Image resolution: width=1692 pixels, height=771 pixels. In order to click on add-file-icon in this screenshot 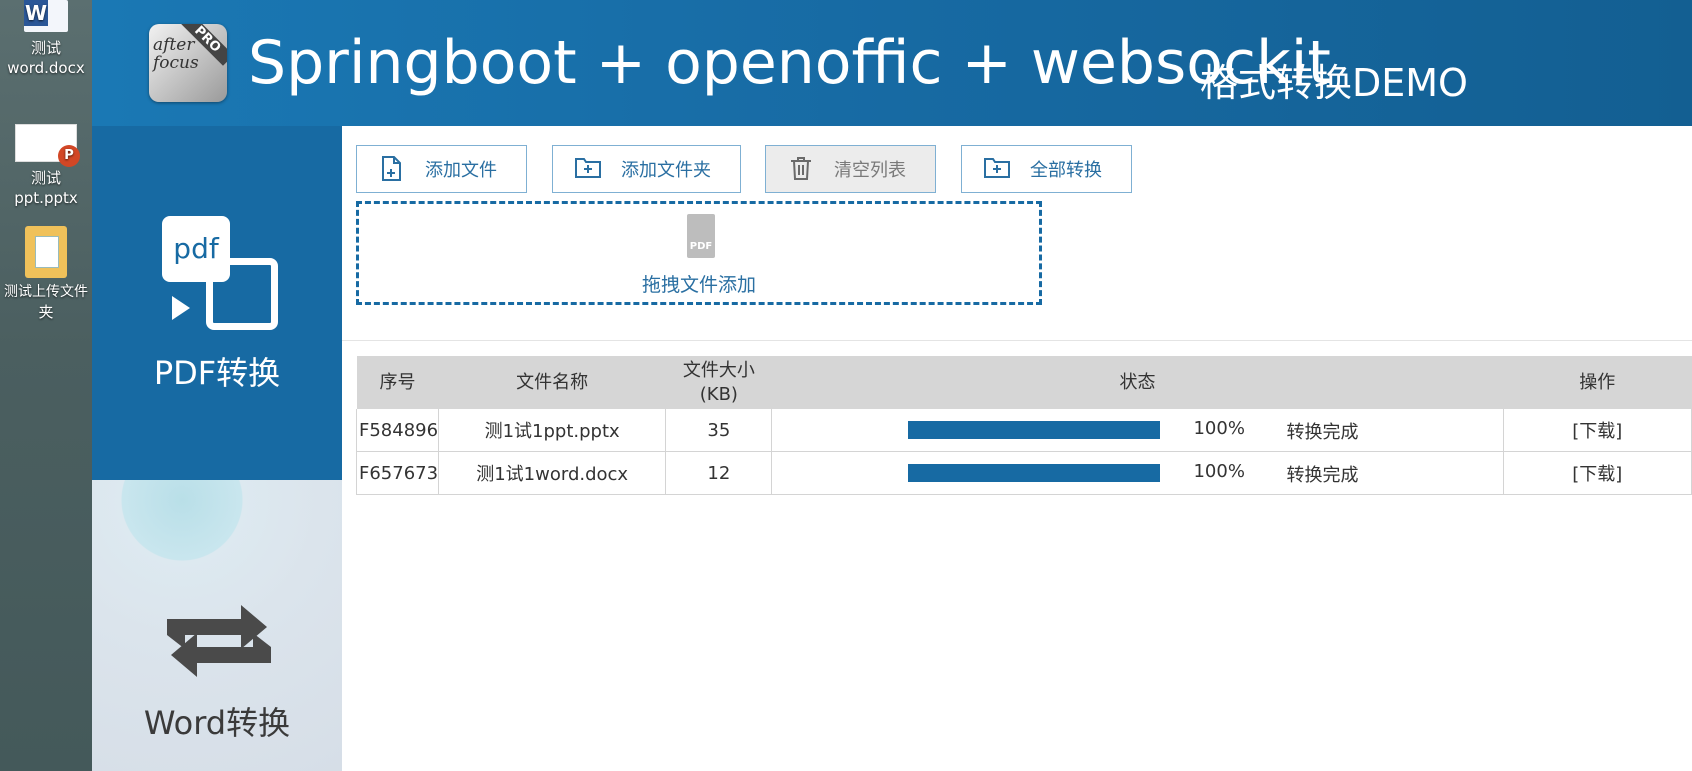, I will do `click(392, 169)`.